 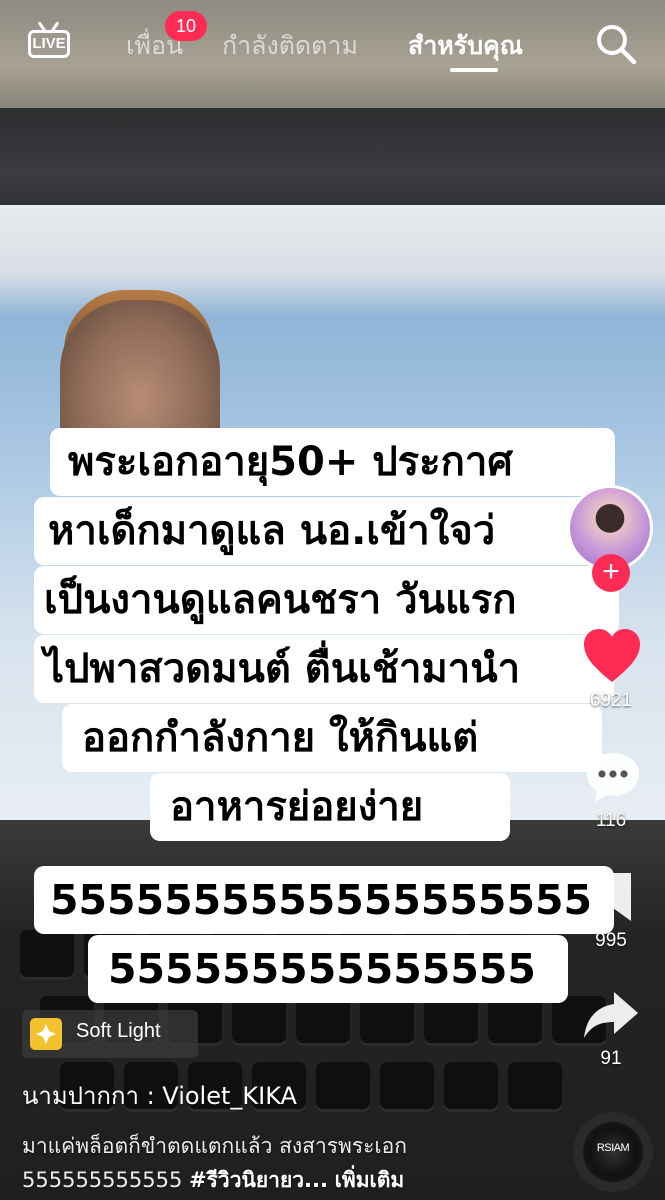 I want to click on effect-icon, so click(x=46, y=1034).